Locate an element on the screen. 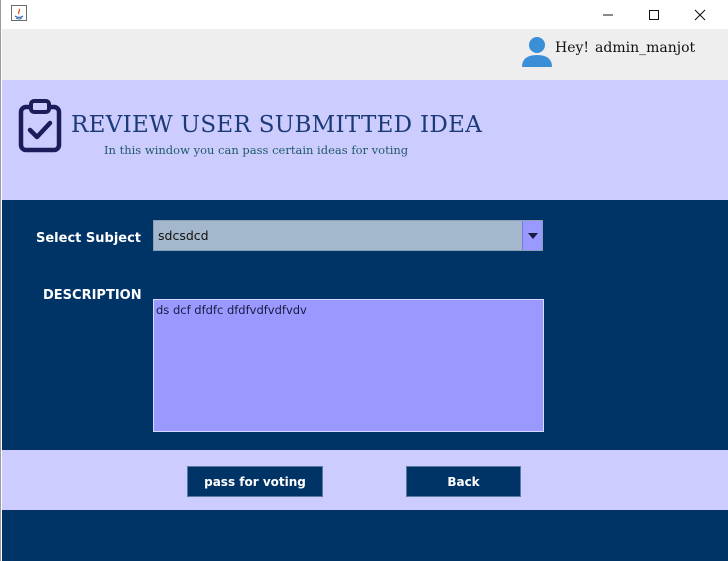 The width and height of the screenshot is (728, 561). user-header: Hey! admin_manjot is located at coordinates (365, 54).